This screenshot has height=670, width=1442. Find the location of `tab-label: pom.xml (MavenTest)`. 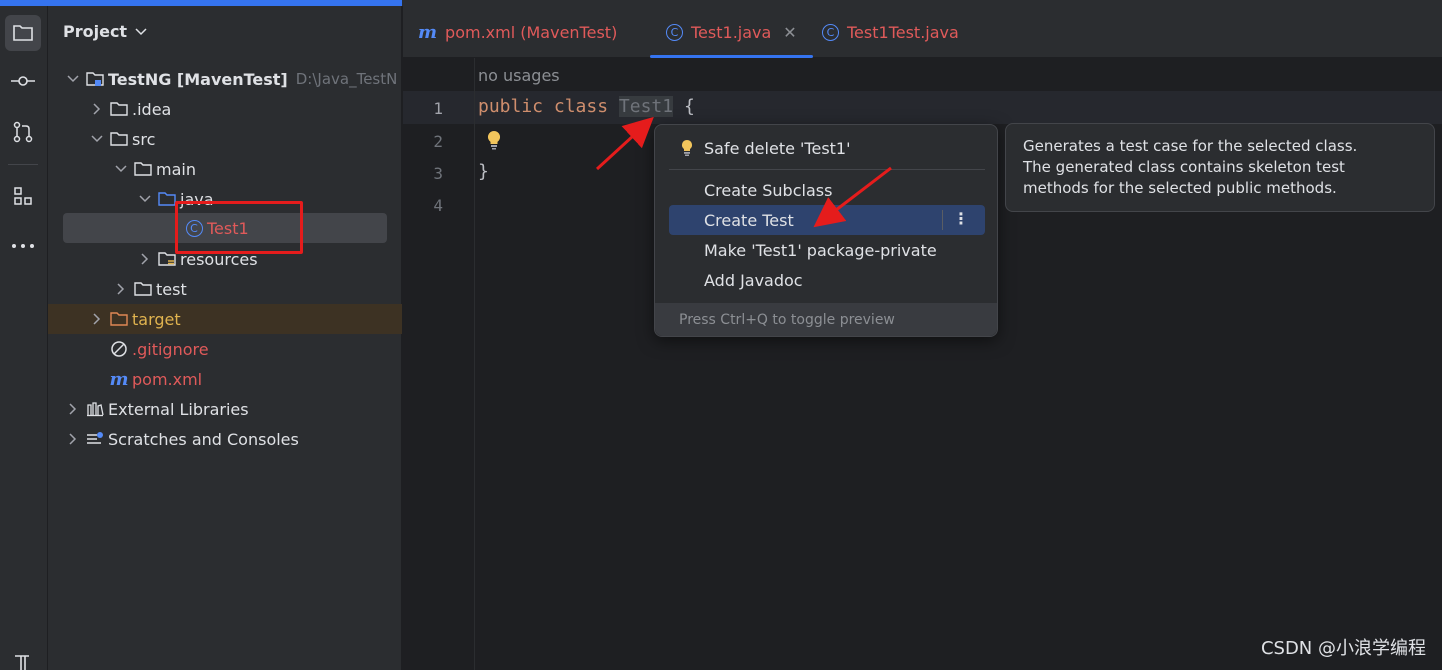

tab-label: pom.xml (MavenTest) is located at coordinates (531, 32).